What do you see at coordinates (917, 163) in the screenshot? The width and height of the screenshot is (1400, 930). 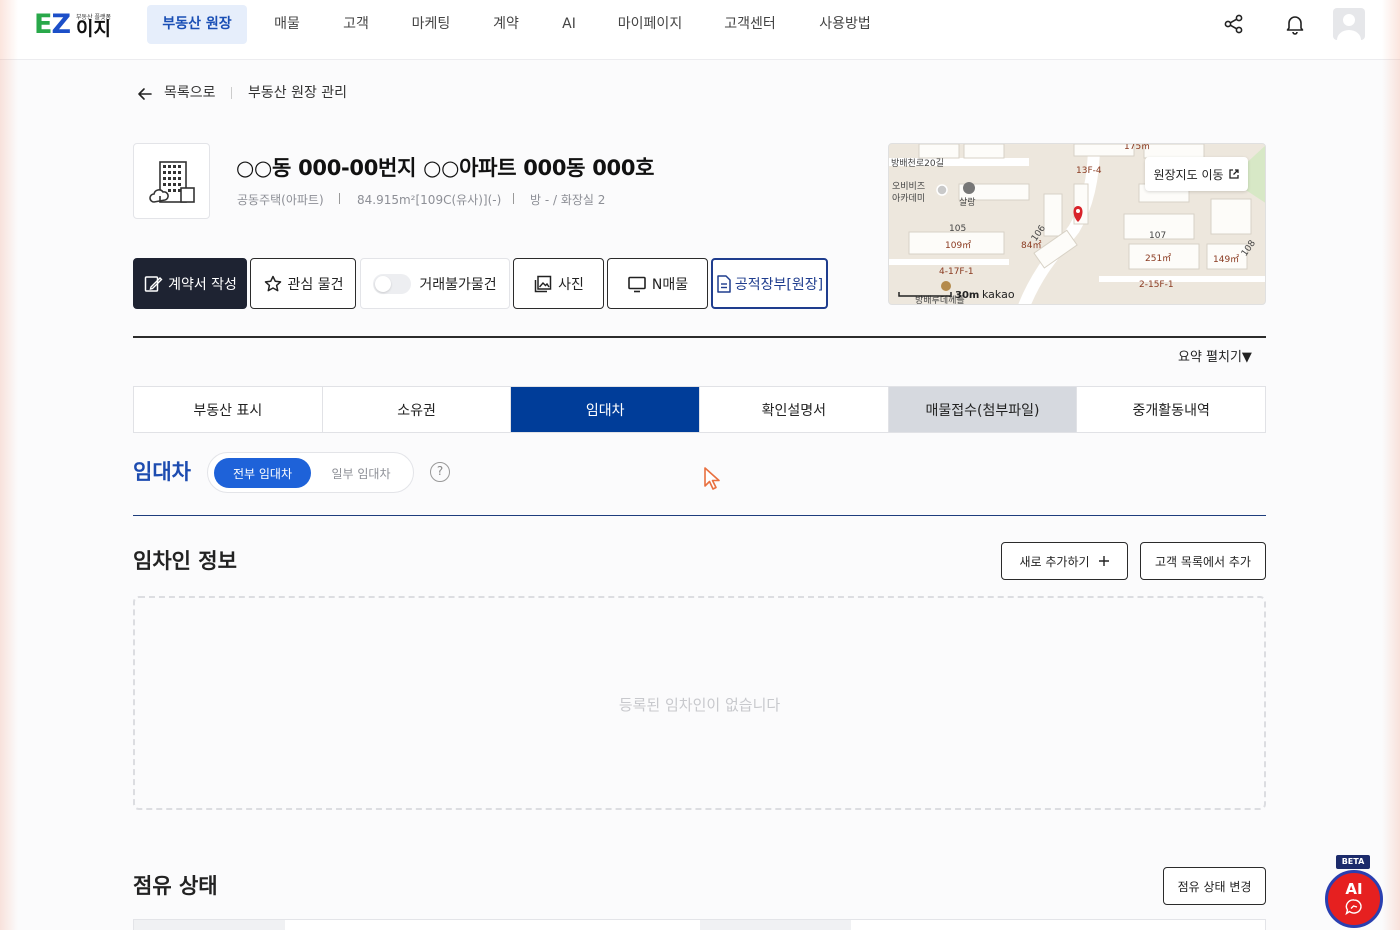 I see `map-label: 방배천로20길` at bounding box center [917, 163].